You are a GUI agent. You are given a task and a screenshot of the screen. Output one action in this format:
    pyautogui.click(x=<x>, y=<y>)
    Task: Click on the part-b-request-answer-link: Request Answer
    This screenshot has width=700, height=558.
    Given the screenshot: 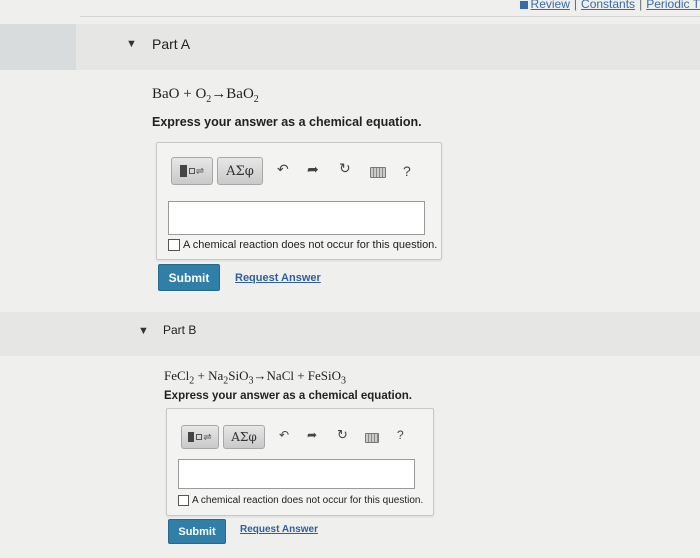 What is the action you would take?
    pyautogui.click(x=279, y=529)
    